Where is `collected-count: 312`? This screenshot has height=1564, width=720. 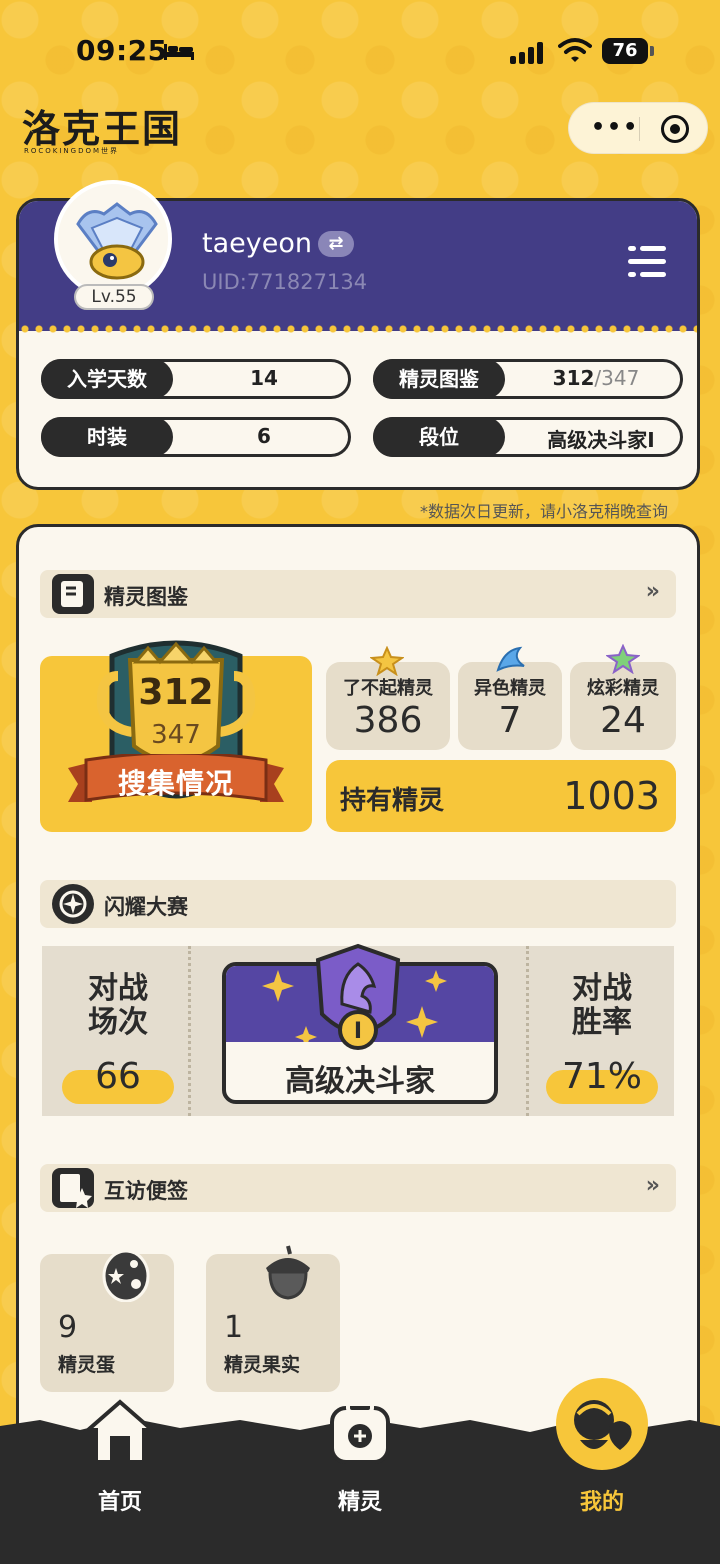
collected-count: 312 is located at coordinates (176, 692).